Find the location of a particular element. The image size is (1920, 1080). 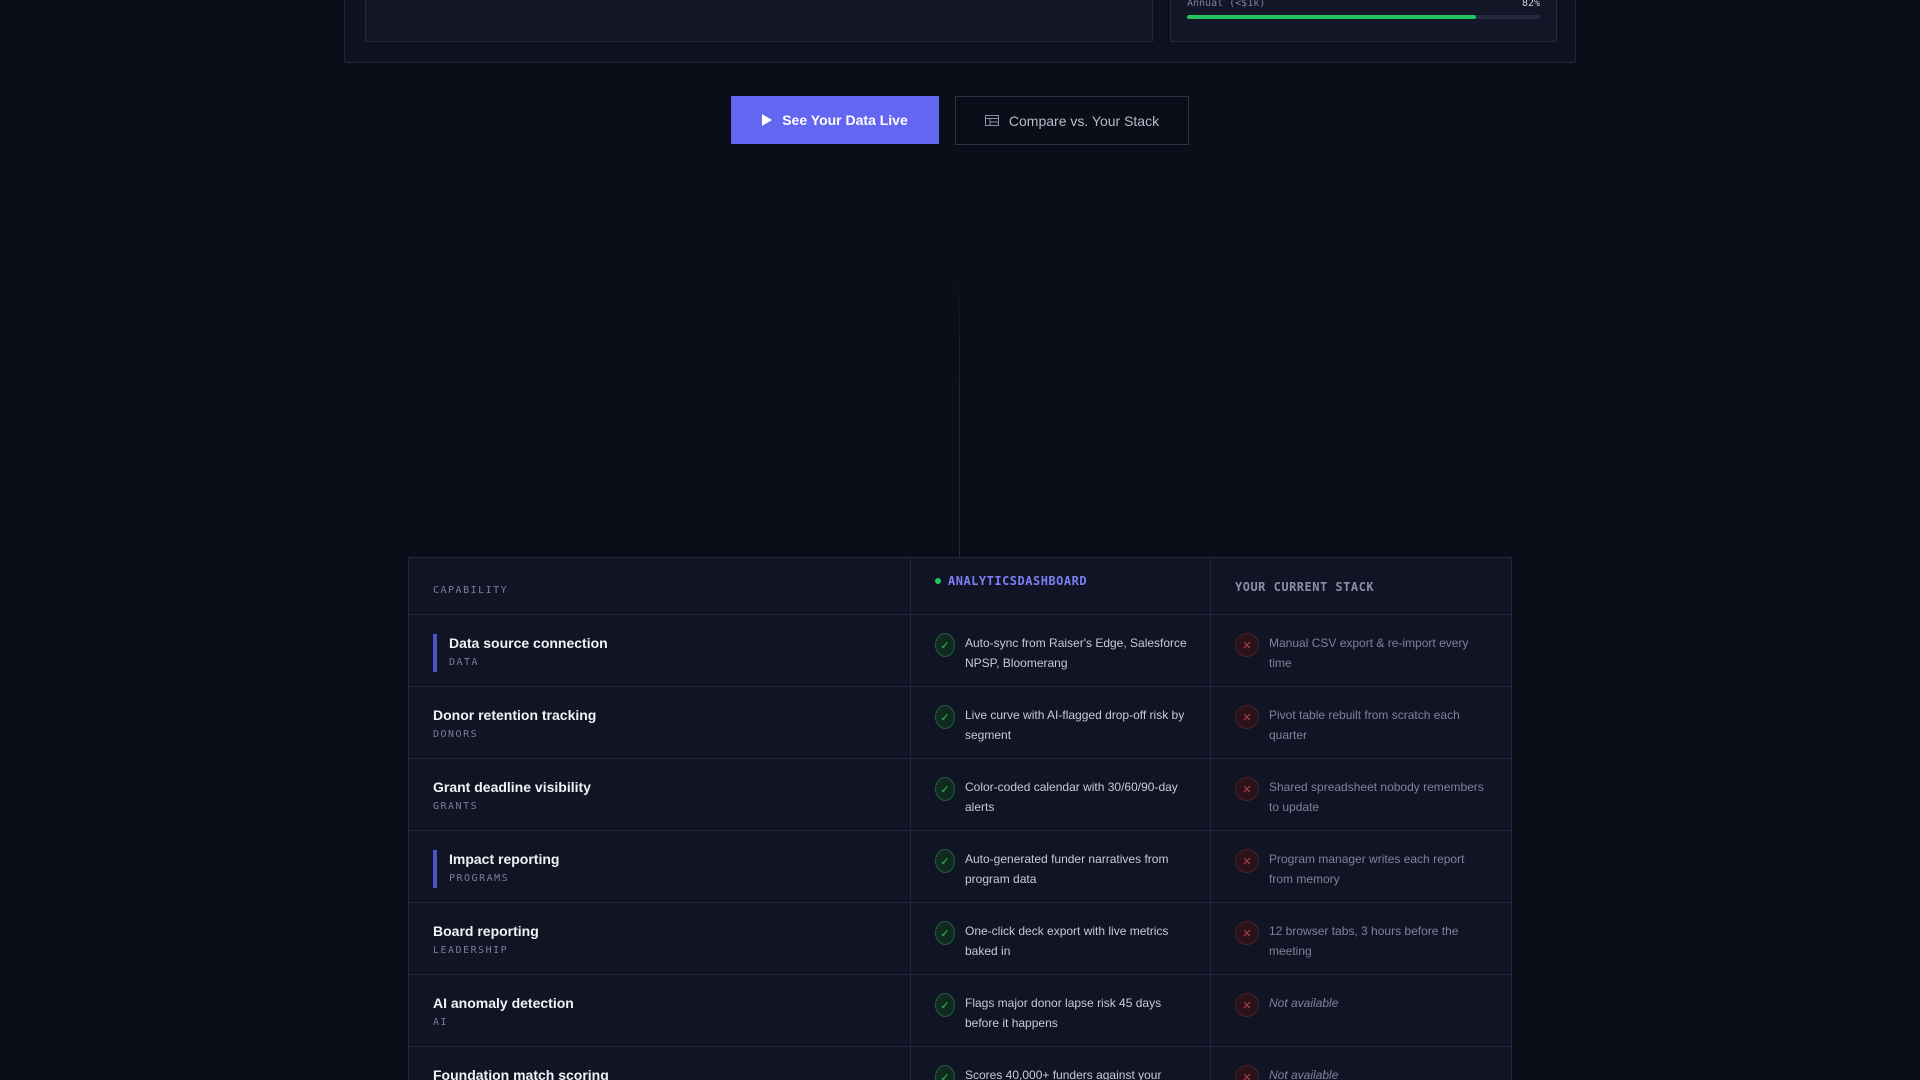

capability-title: Foundation match scoring is located at coordinates (521, 1073).